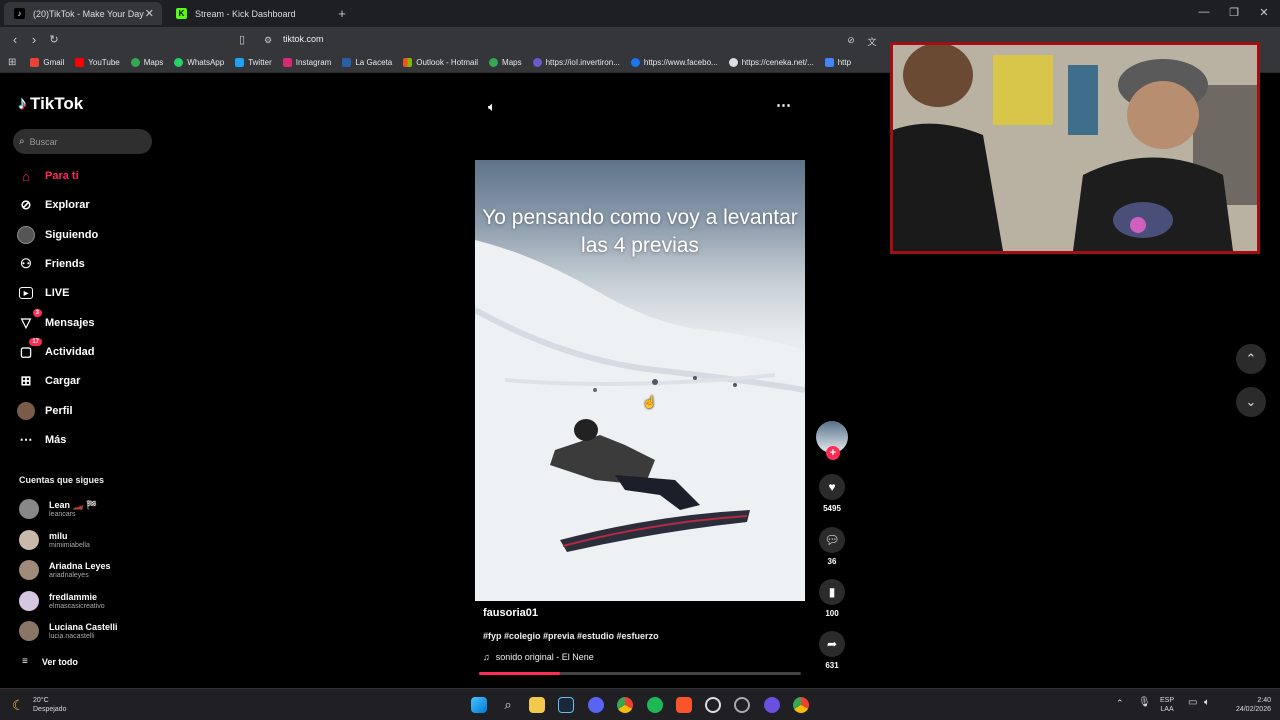 The image size is (1280, 720). Describe the element at coordinates (97, 62) in the screenshot. I see `bookmark-youtube: YouTube` at that location.